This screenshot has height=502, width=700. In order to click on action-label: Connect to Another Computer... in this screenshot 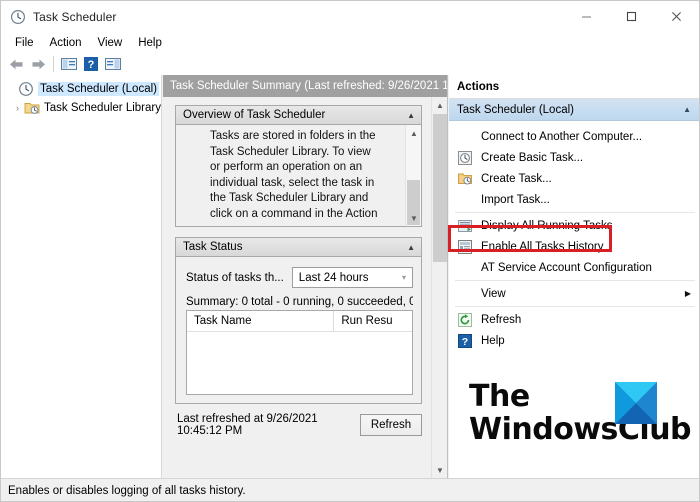, I will do `click(562, 136)`.